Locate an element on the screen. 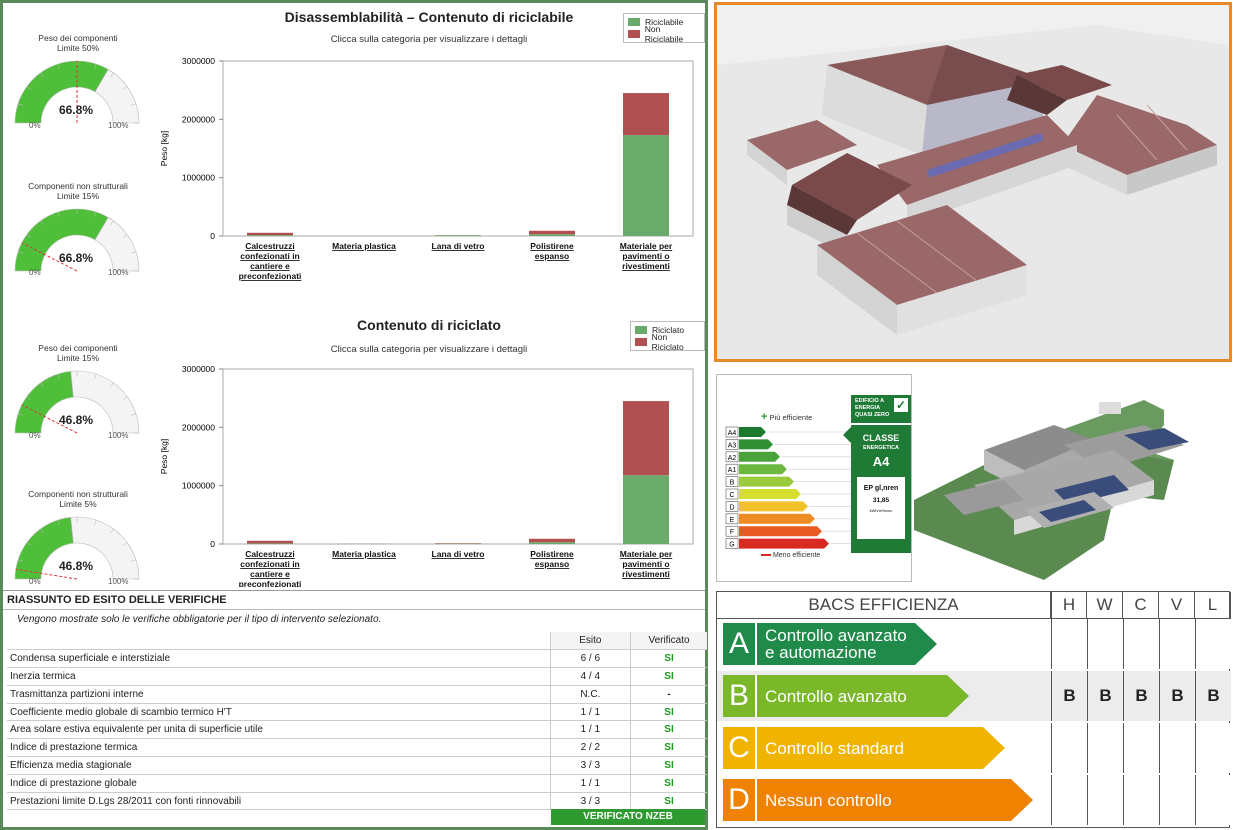  table-row: Efficienza media stagionale 3 / 3 SI is located at coordinates (357, 765).